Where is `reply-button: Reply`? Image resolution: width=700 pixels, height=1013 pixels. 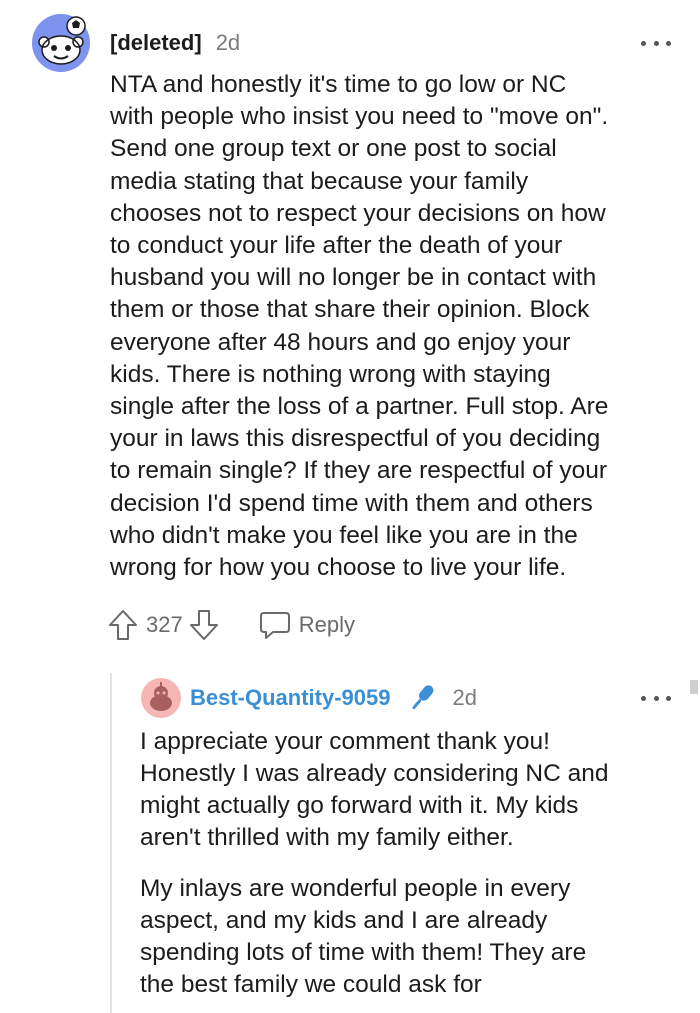 reply-button: Reply is located at coordinates (307, 625).